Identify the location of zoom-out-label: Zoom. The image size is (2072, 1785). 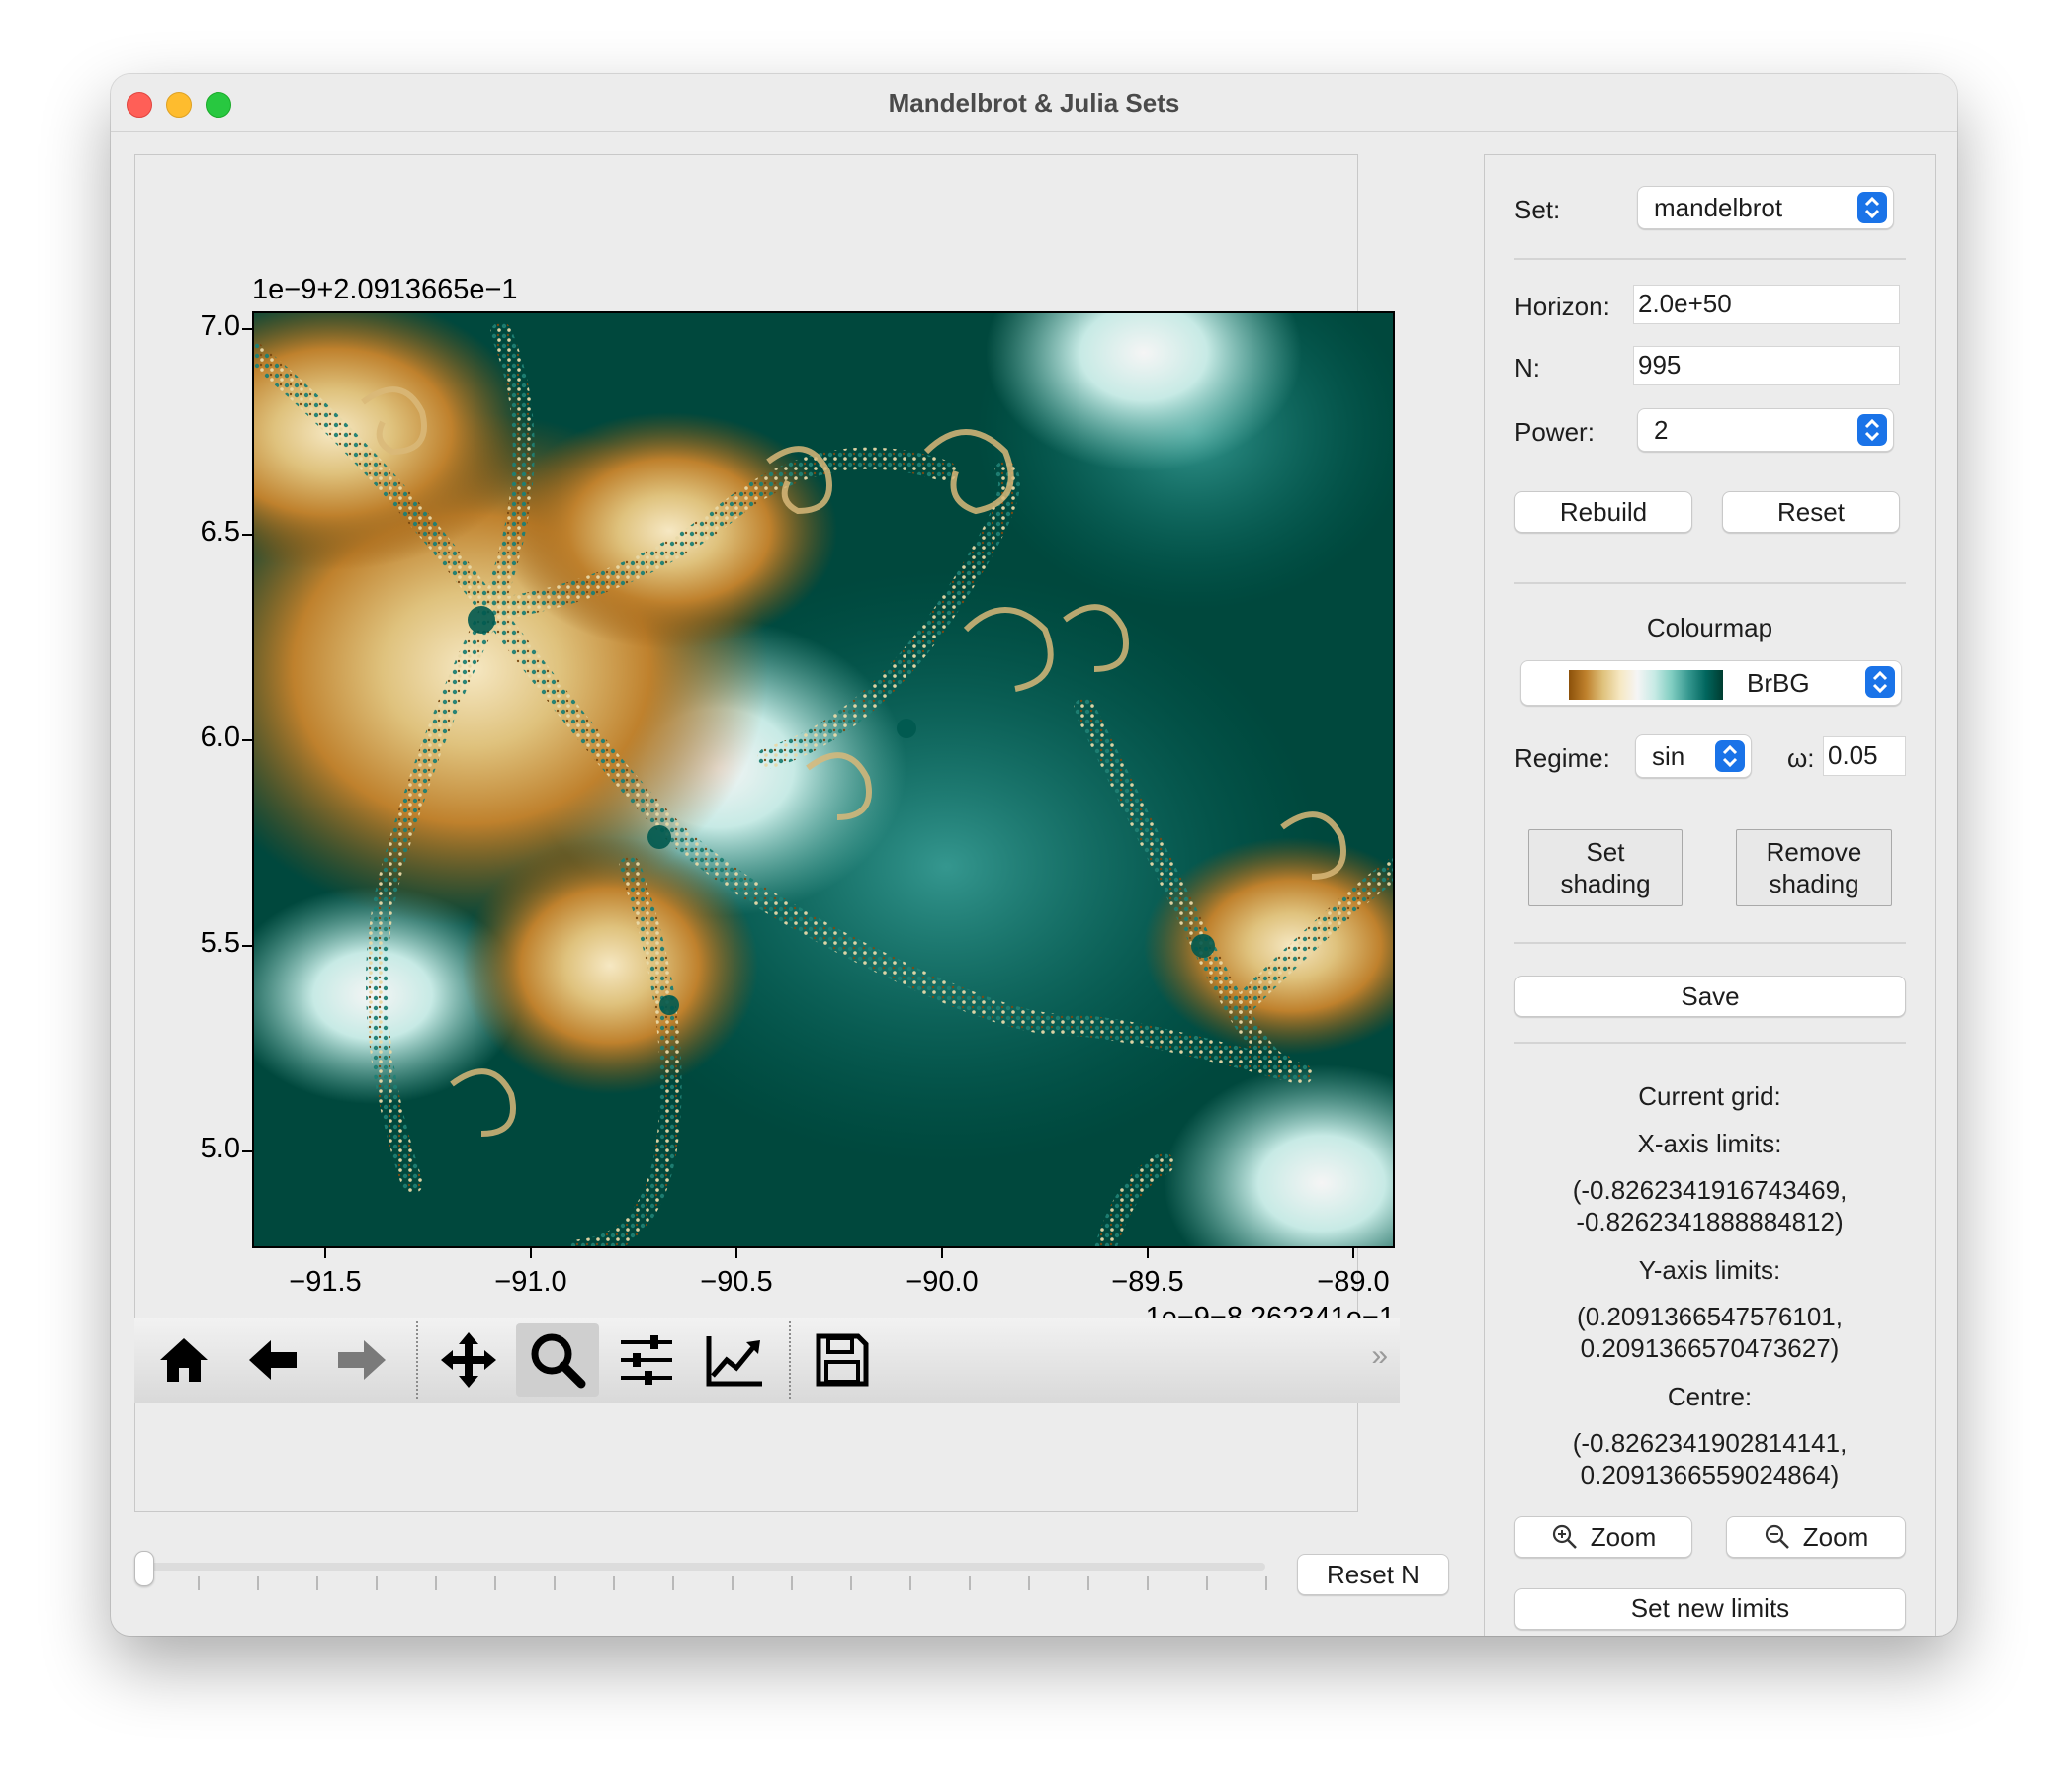
(1835, 1536).